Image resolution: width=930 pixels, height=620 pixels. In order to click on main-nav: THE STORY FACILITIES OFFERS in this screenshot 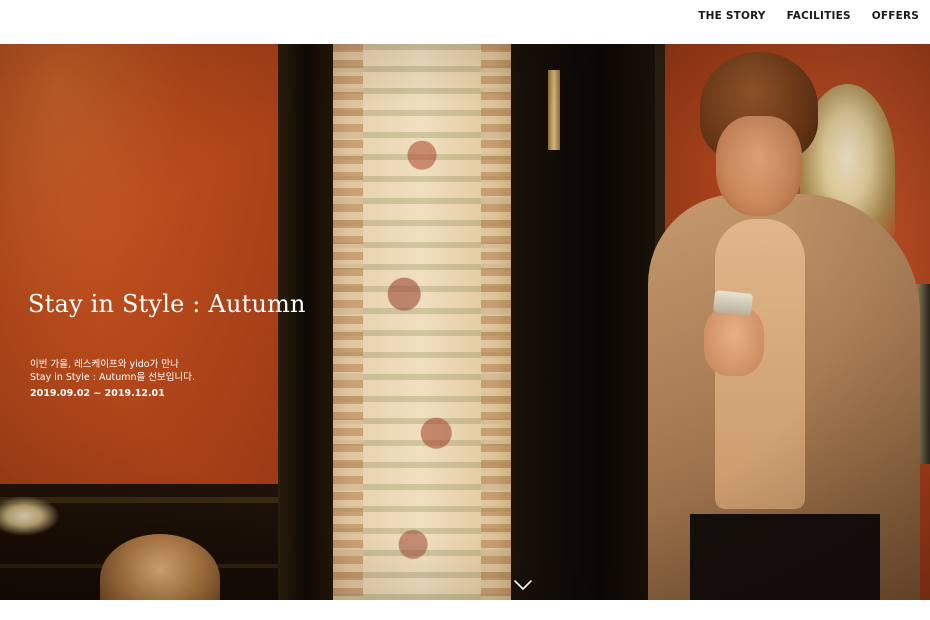, I will do `click(808, 16)`.